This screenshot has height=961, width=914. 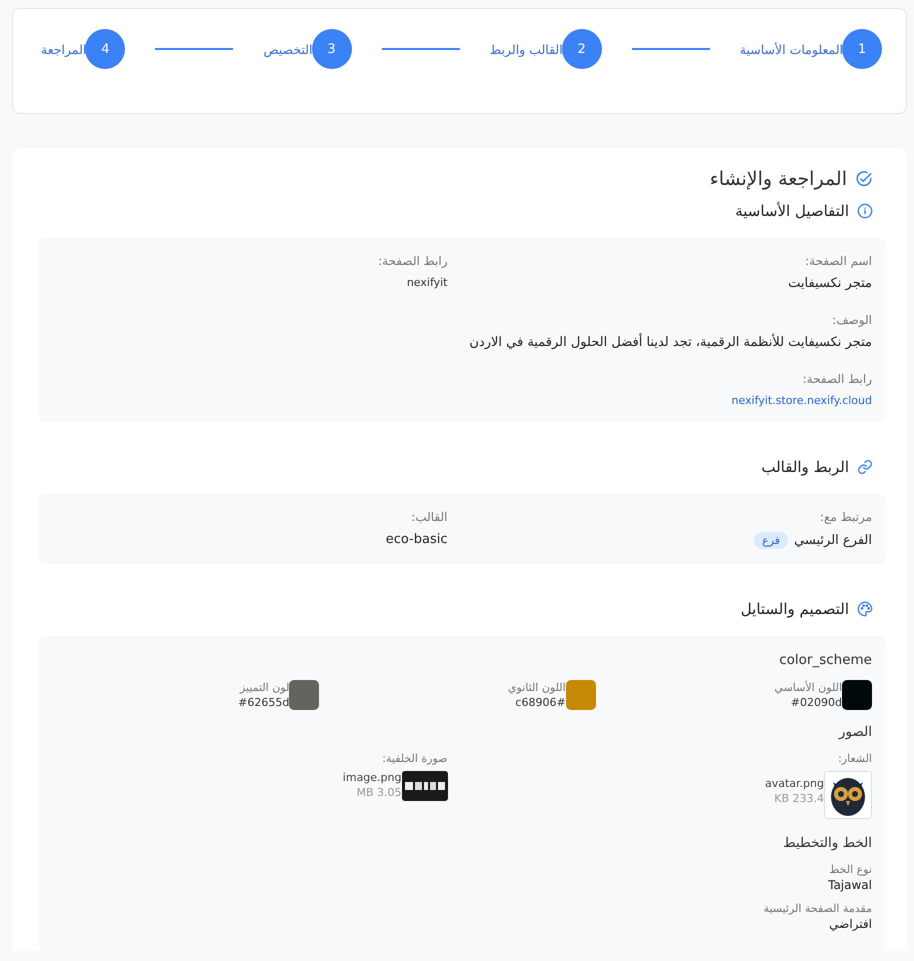 What do you see at coordinates (792, 211) in the screenshot?
I see `section-heading: التفاصيل الأساسية` at bounding box center [792, 211].